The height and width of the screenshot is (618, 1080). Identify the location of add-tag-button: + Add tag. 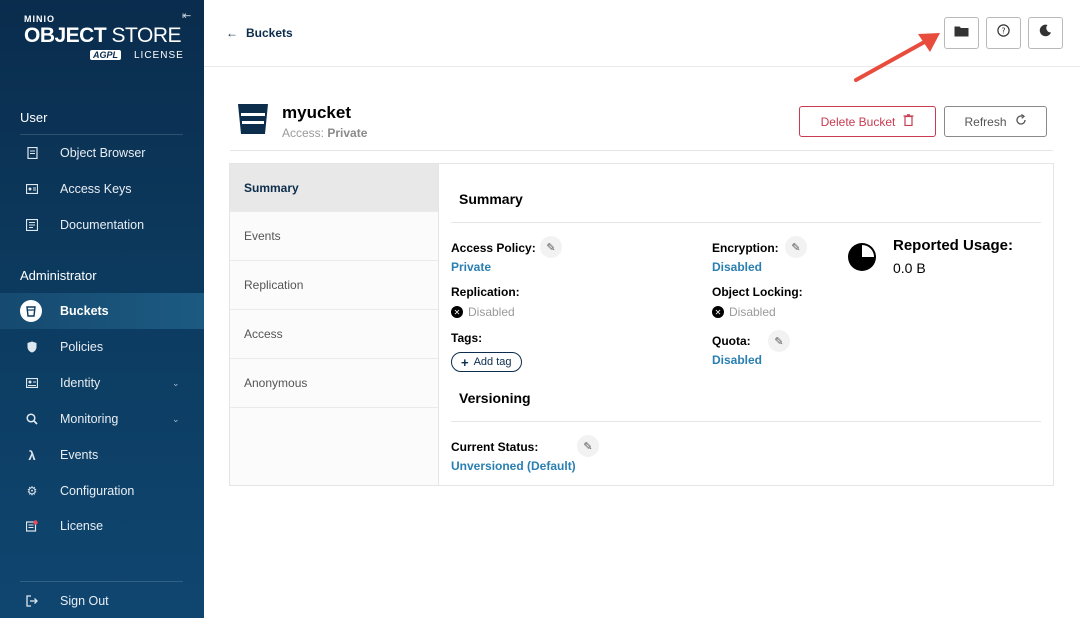
(486, 362).